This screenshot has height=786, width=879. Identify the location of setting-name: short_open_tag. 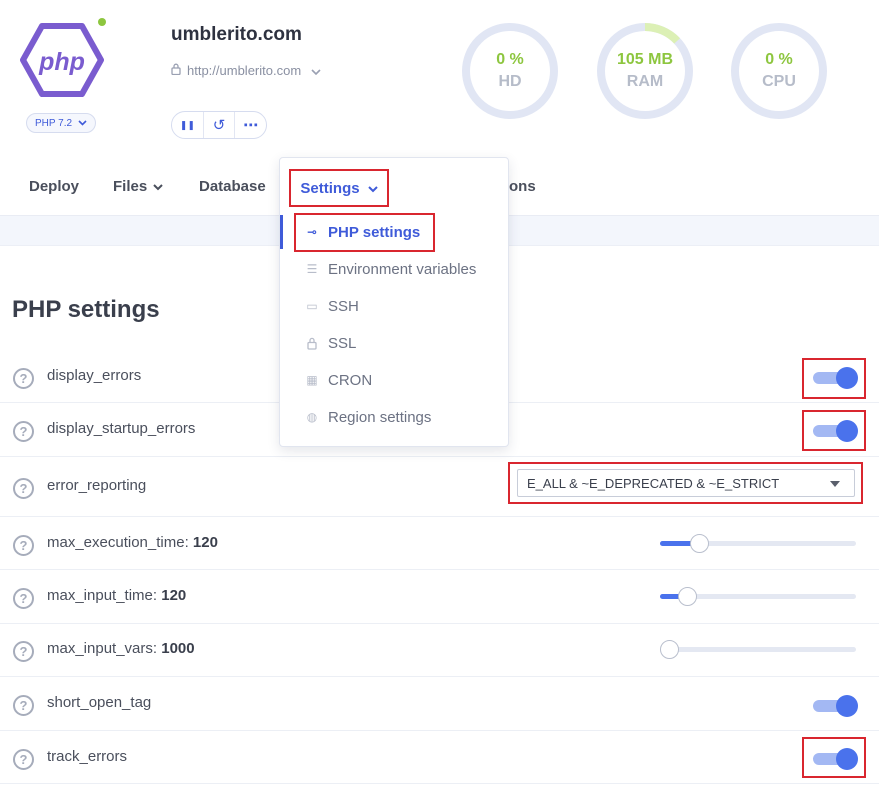
(99, 702).